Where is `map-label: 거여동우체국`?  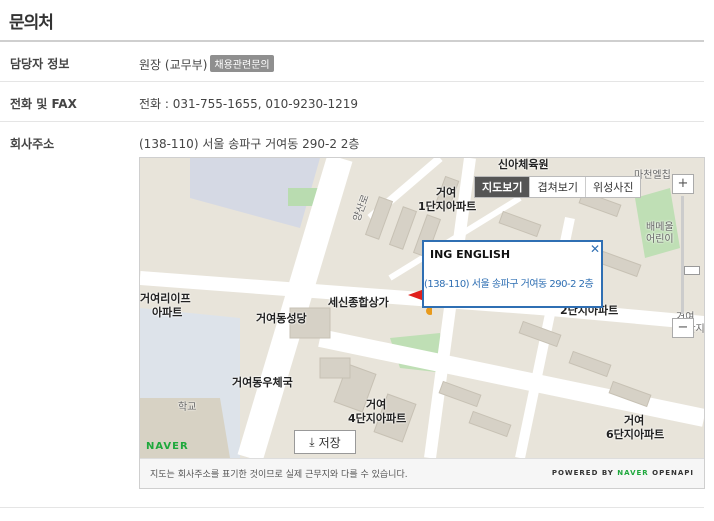
map-label: 거여동우체국 is located at coordinates (262, 382).